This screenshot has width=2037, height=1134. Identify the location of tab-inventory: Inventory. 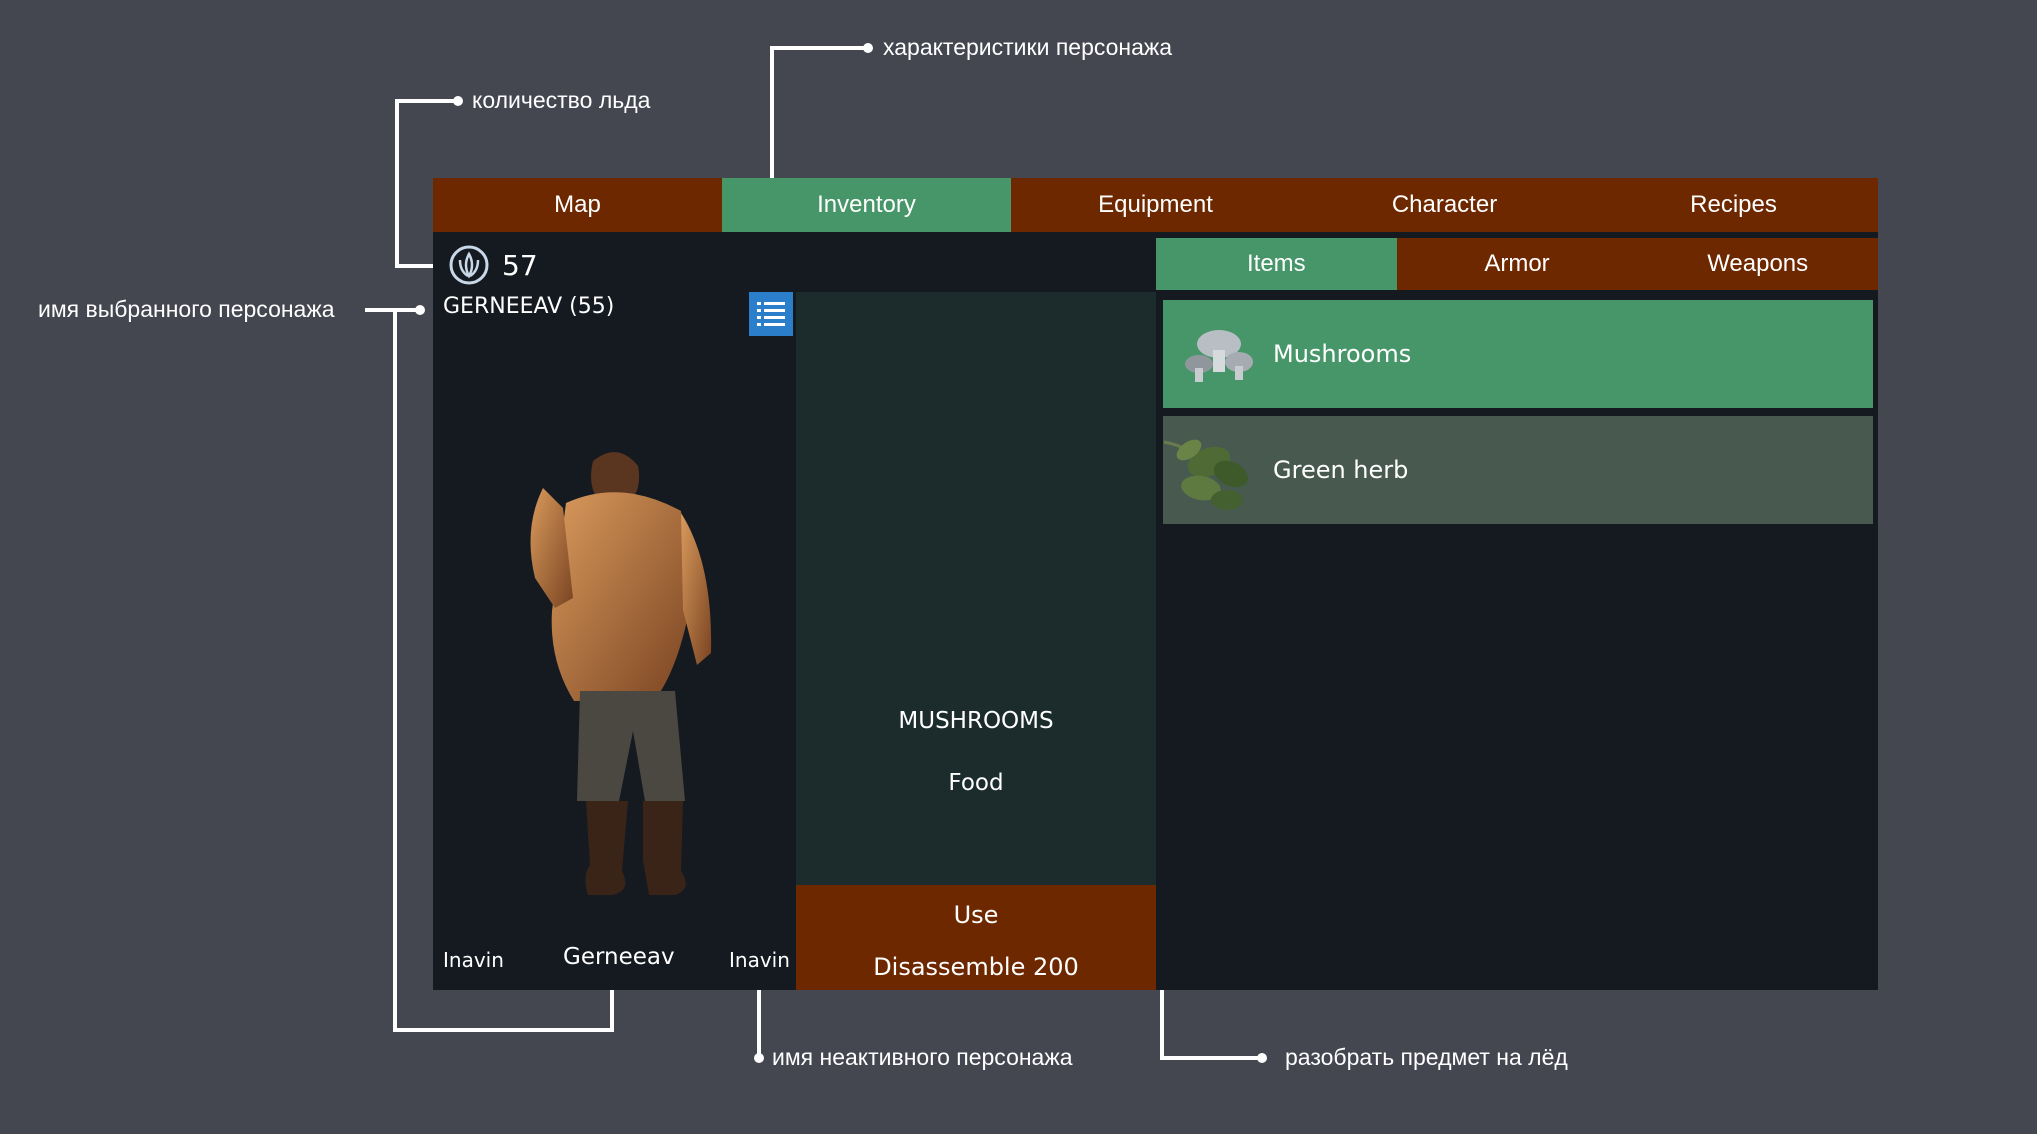
(866, 205).